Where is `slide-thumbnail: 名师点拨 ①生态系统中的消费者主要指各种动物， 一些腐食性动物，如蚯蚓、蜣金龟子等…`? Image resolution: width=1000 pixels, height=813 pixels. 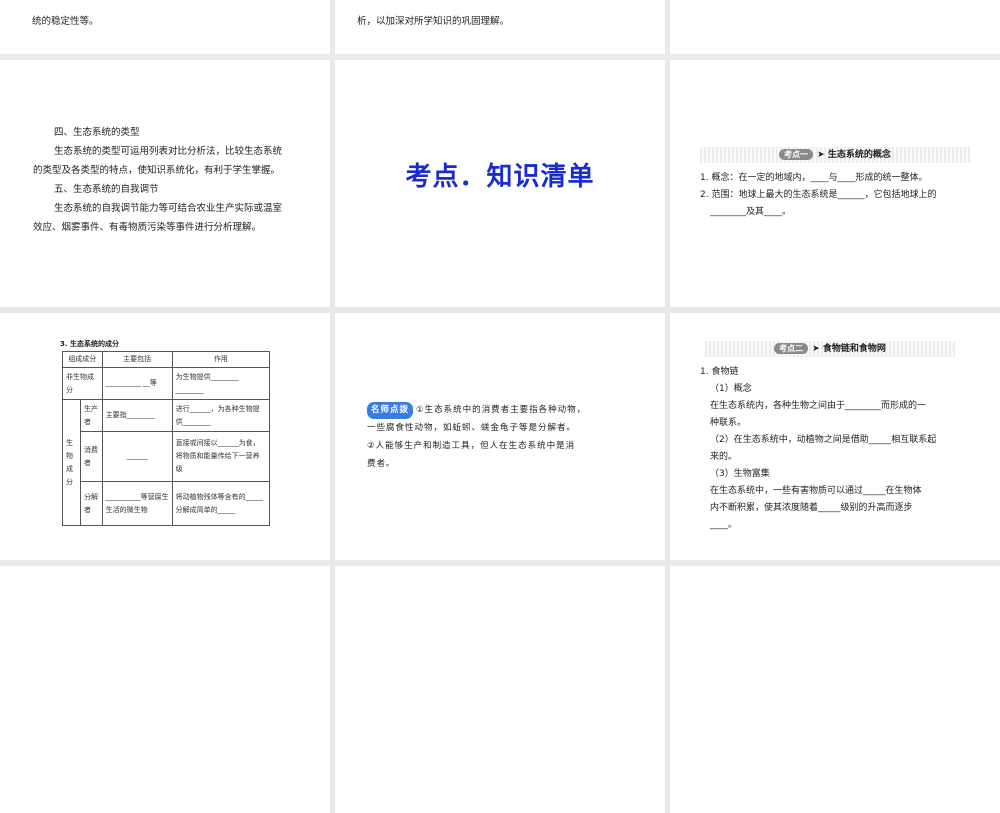 slide-thumbnail: 名师点拨 ①生态系统中的消费者主要指各种动物， 一些腐食性动物，如蚯蚓、蜣金龟子等… is located at coordinates (500, 436).